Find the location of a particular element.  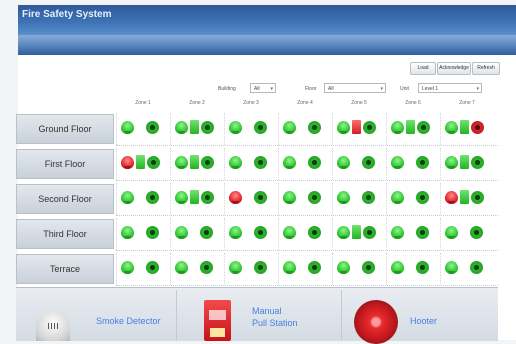

zone-header-label: Zone 5 is located at coordinates (359, 103).